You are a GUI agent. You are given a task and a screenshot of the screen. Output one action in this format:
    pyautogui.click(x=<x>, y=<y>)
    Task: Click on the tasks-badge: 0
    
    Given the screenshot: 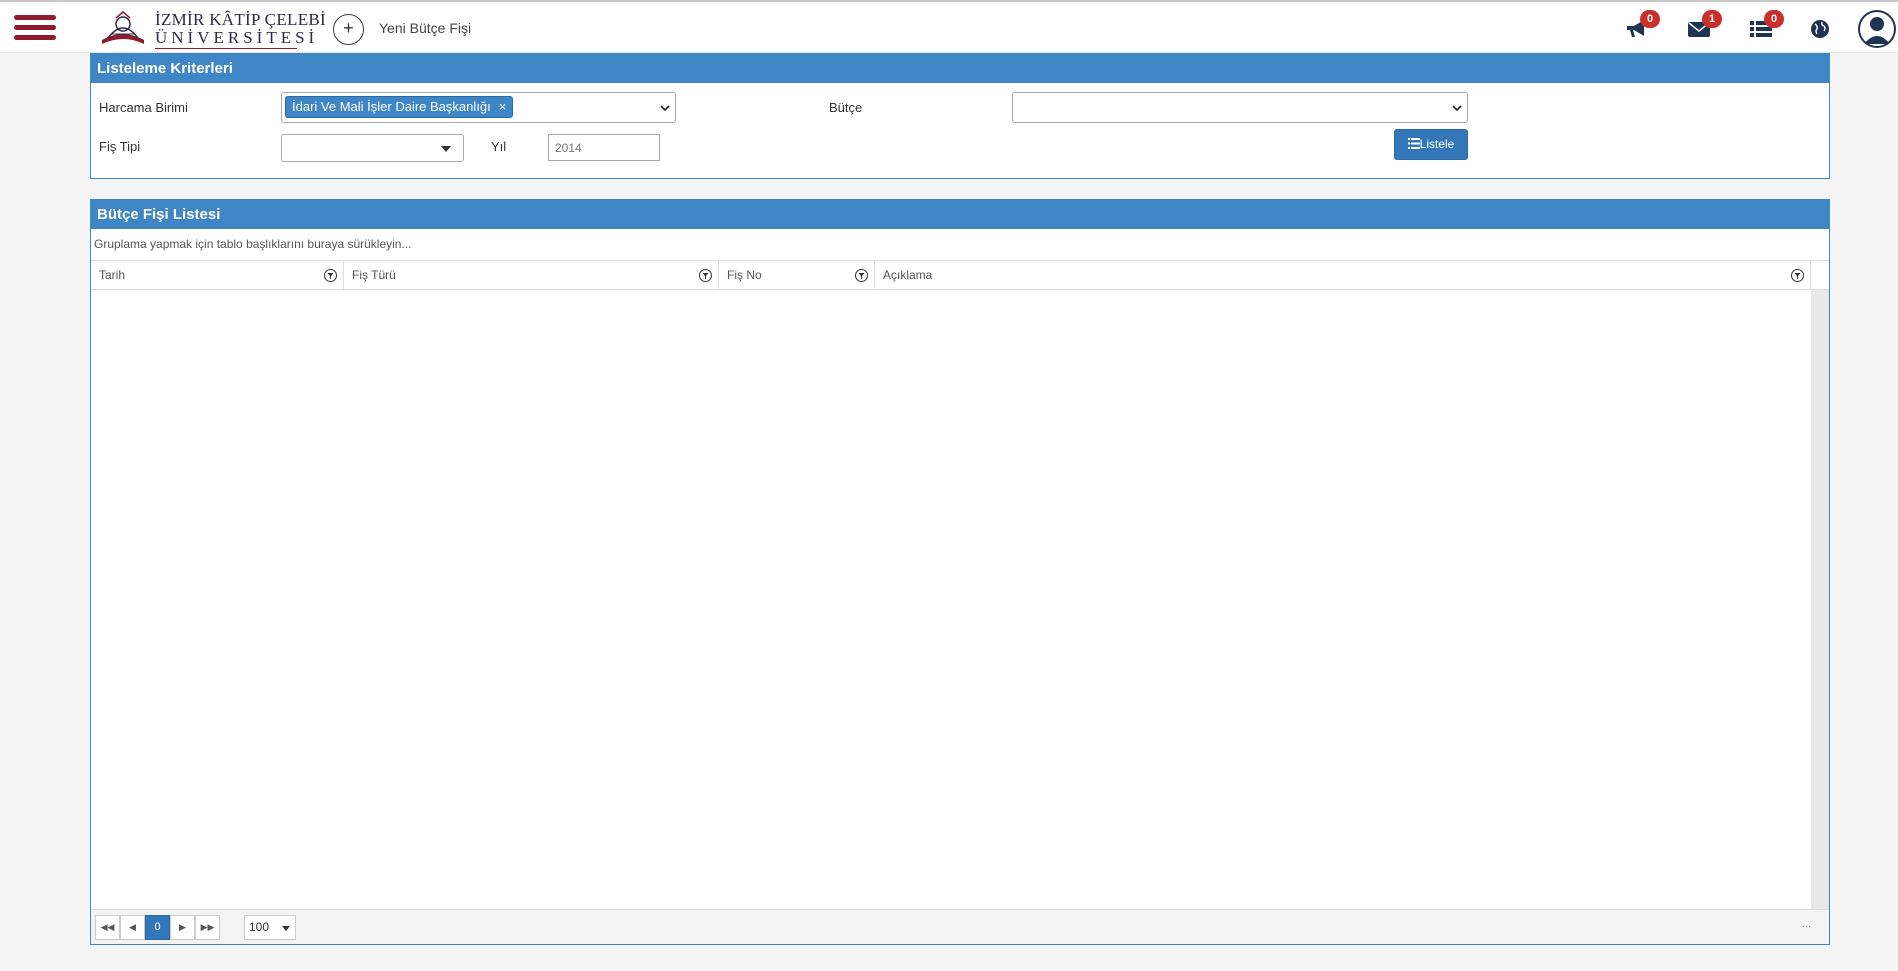 What is the action you would take?
    pyautogui.click(x=1774, y=19)
    